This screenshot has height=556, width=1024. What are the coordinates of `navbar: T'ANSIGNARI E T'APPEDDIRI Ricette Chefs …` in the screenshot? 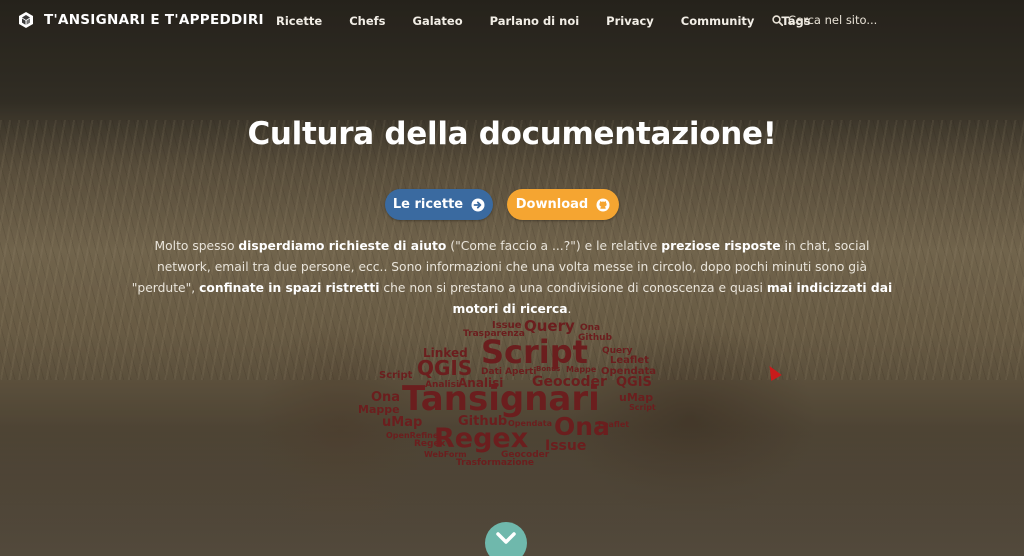 It's located at (512, 22).